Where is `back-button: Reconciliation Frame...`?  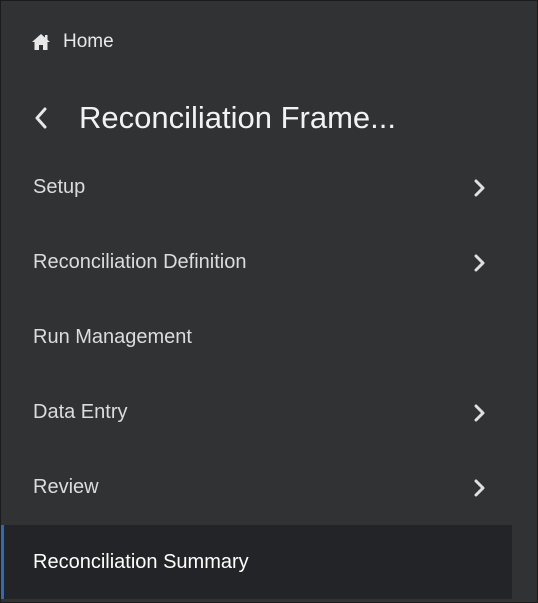
back-button: Reconciliation Frame... is located at coordinates (214, 118).